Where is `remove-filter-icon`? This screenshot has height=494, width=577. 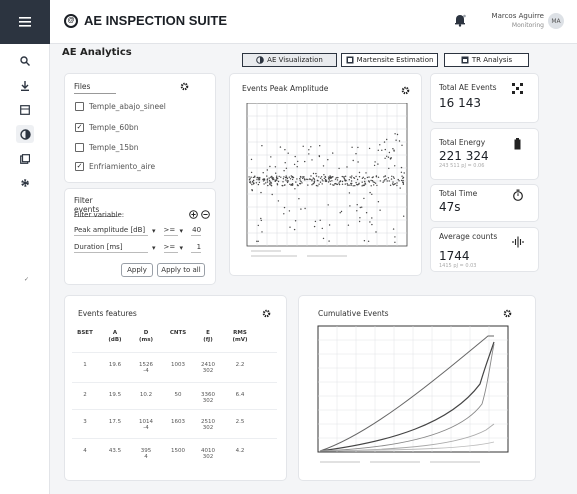
remove-filter-icon is located at coordinates (205, 214).